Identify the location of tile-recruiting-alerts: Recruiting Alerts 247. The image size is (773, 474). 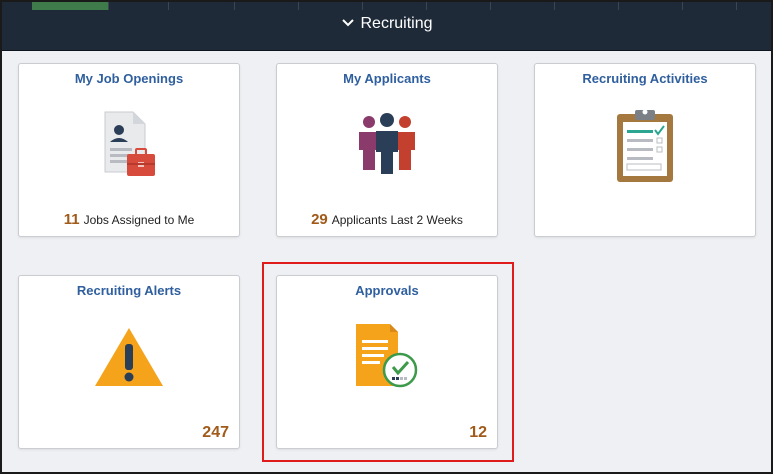
(129, 362).